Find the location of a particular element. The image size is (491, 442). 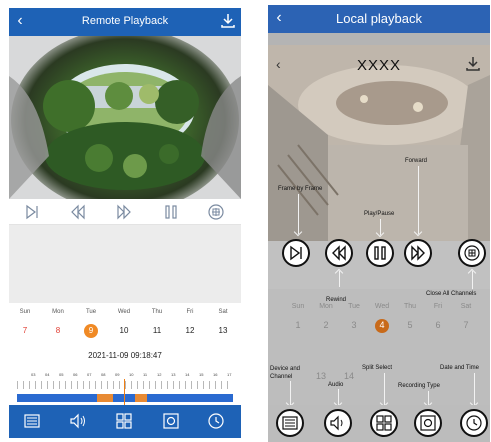

frame-by-frame-button is located at coordinates (296, 253).